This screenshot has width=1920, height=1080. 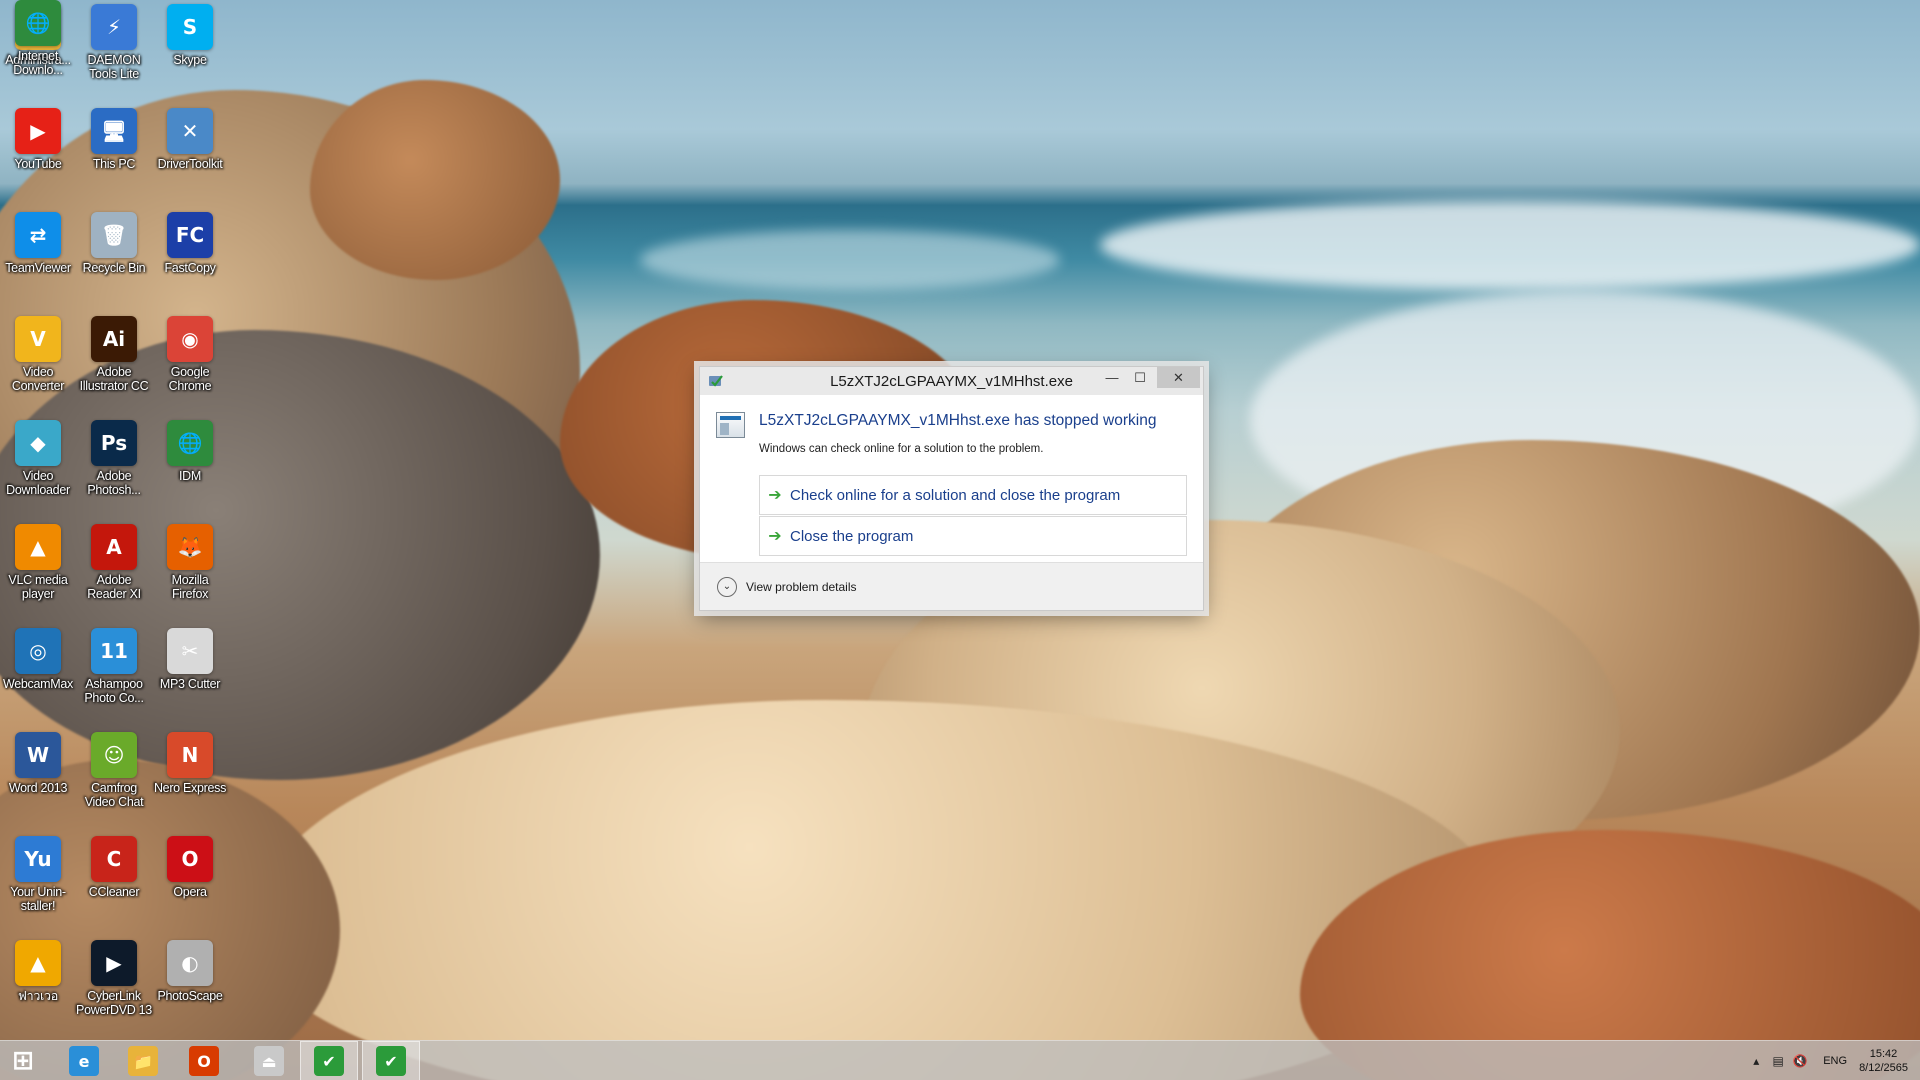 I want to click on office-icon: O, so click(x=204, y=1061).